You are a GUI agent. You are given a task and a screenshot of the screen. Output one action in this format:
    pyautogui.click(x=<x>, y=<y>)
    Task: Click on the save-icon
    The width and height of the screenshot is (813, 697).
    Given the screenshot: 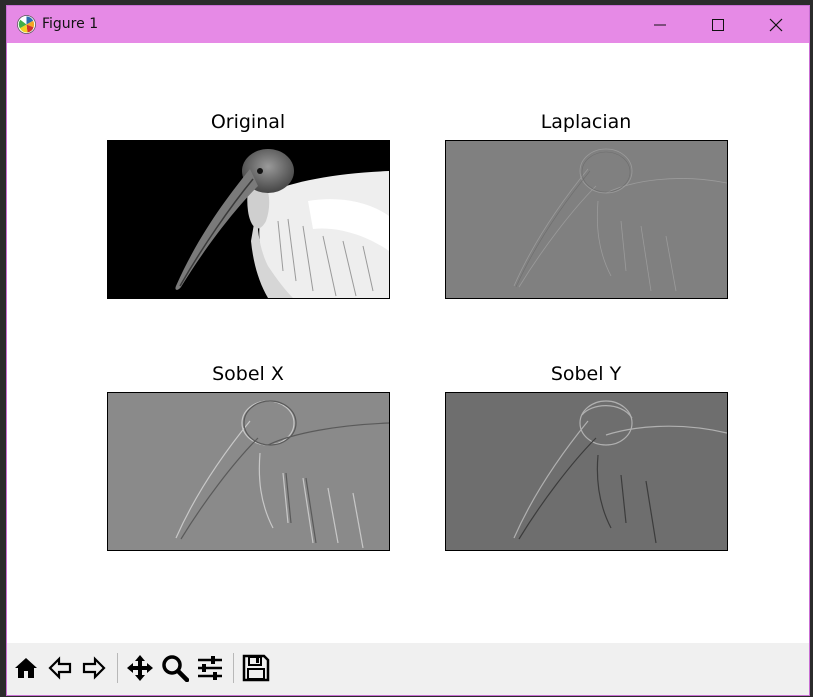 What is the action you would take?
    pyautogui.click(x=256, y=668)
    